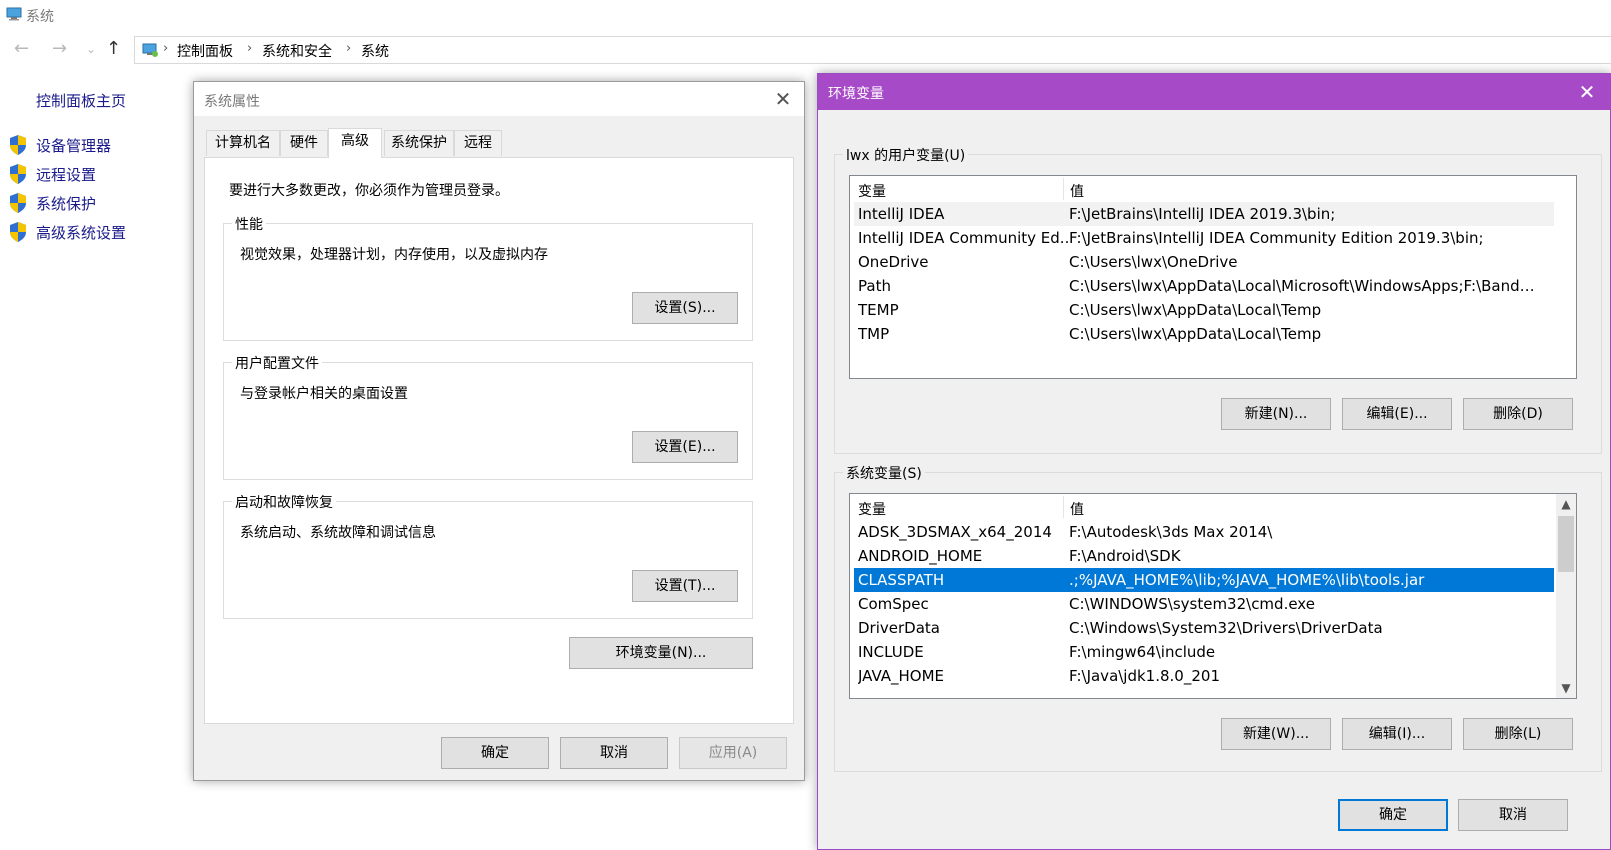 Image resolution: width=1611 pixels, height=850 pixels. I want to click on user-delete-button: 删除(D), so click(1518, 414).